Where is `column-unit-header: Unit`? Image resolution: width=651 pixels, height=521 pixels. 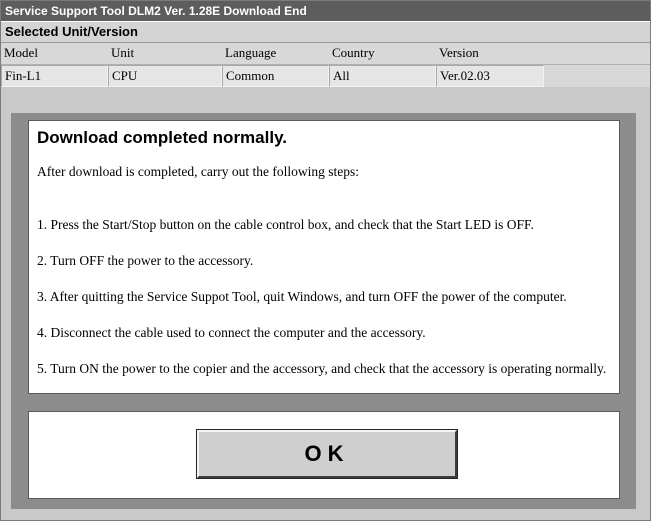 column-unit-header: Unit is located at coordinates (165, 54).